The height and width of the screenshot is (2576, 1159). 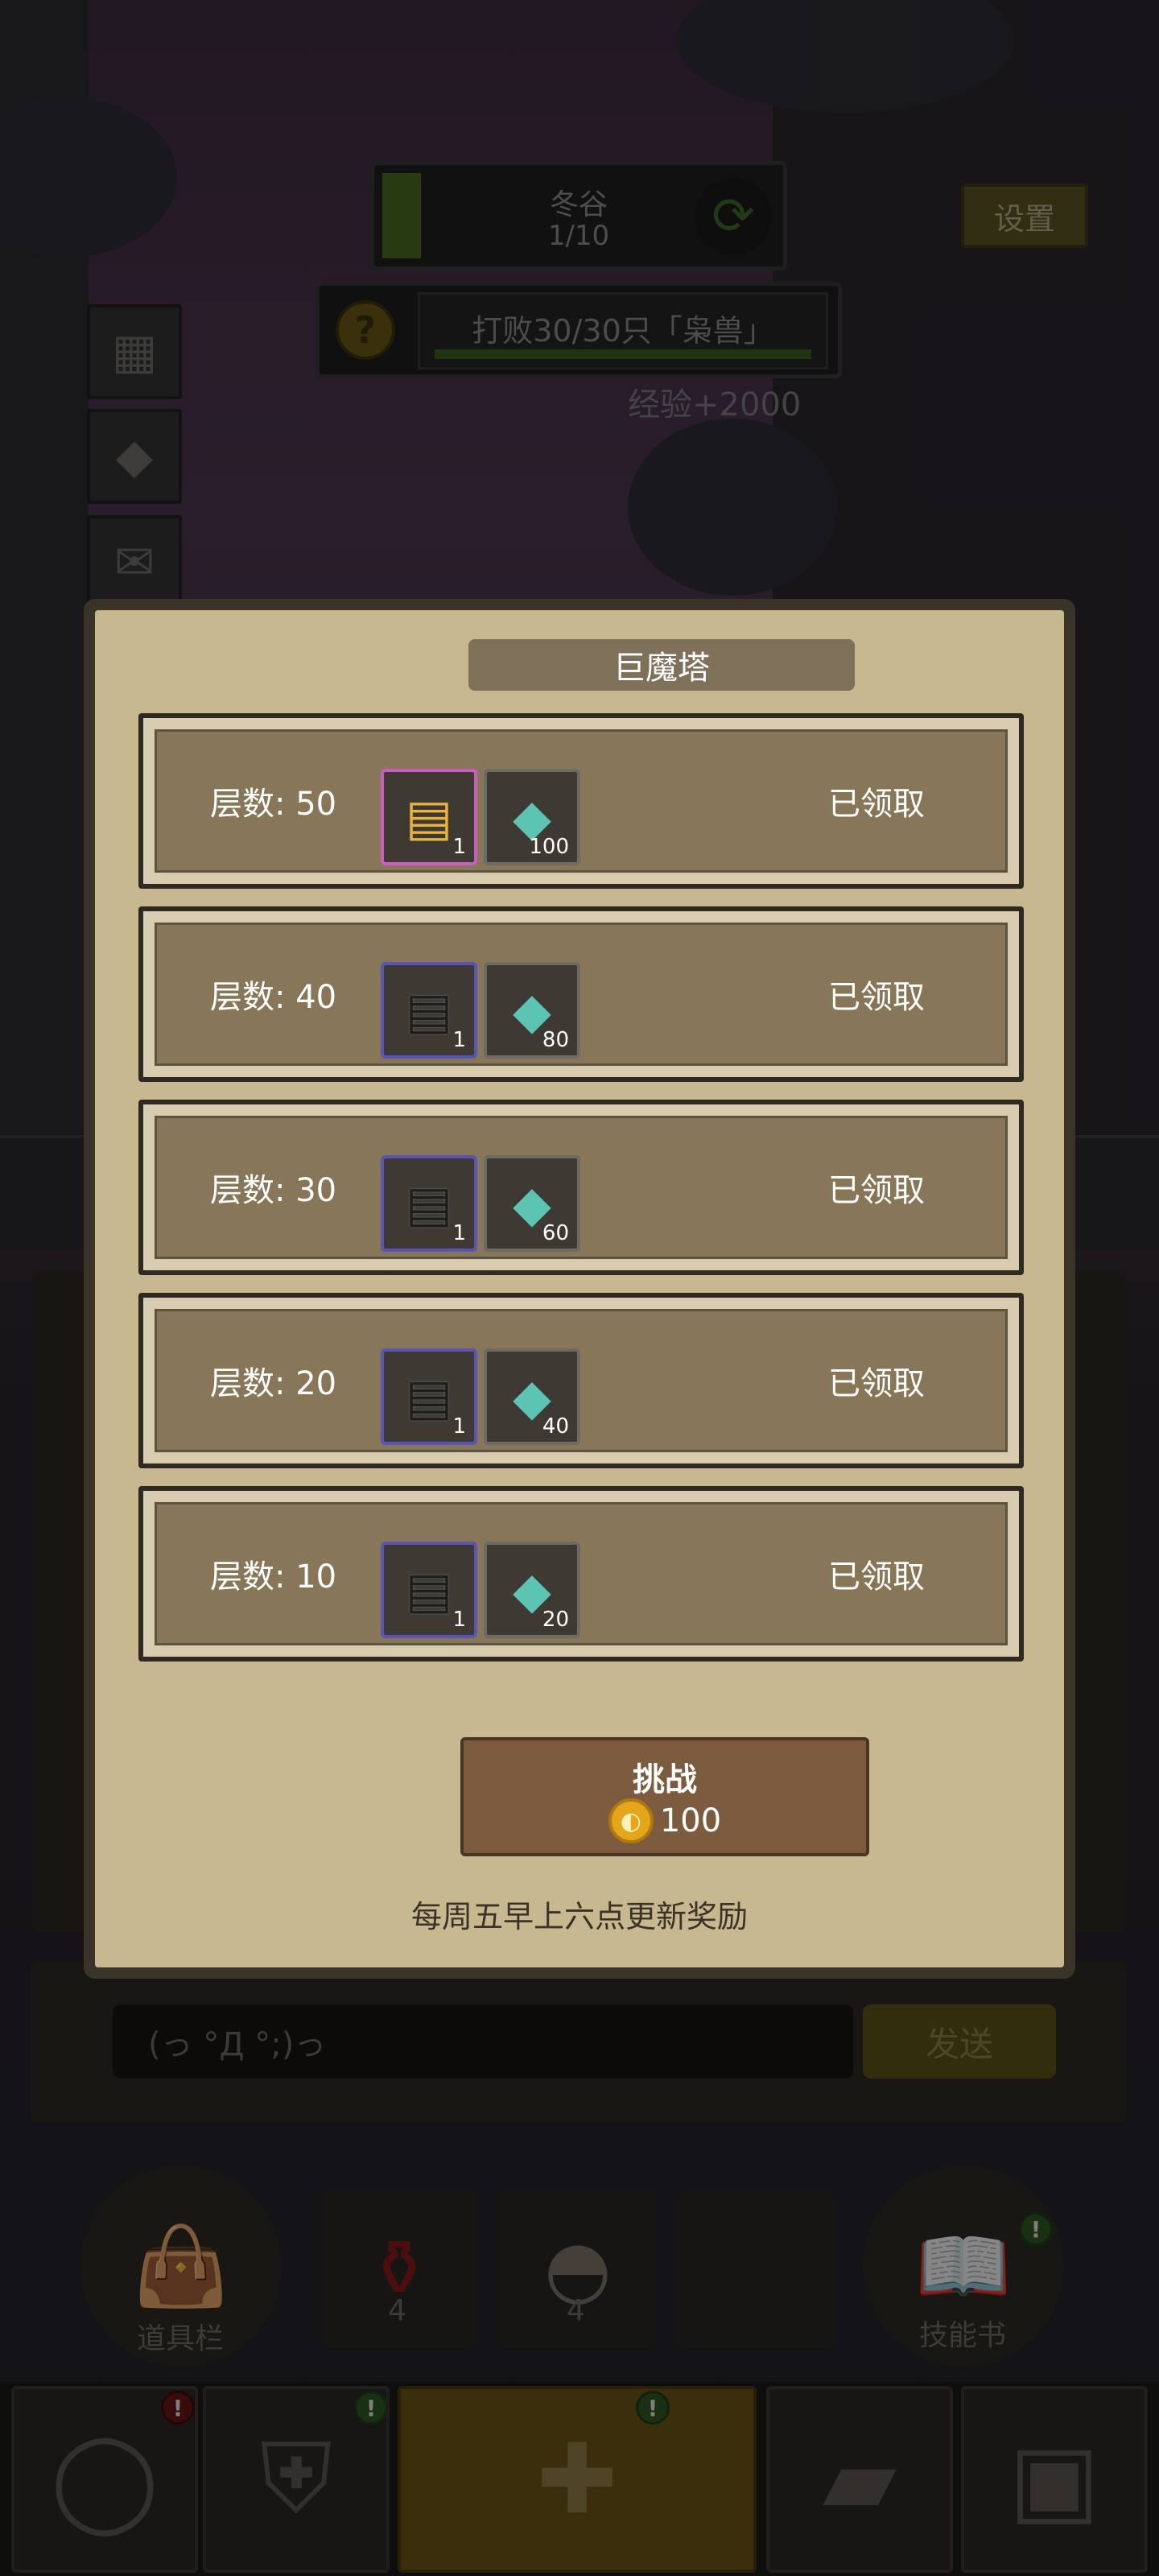 I want to click on reward-row: 层数: 50 ▤ 1 ◆ 100 已领取, so click(x=581, y=801).